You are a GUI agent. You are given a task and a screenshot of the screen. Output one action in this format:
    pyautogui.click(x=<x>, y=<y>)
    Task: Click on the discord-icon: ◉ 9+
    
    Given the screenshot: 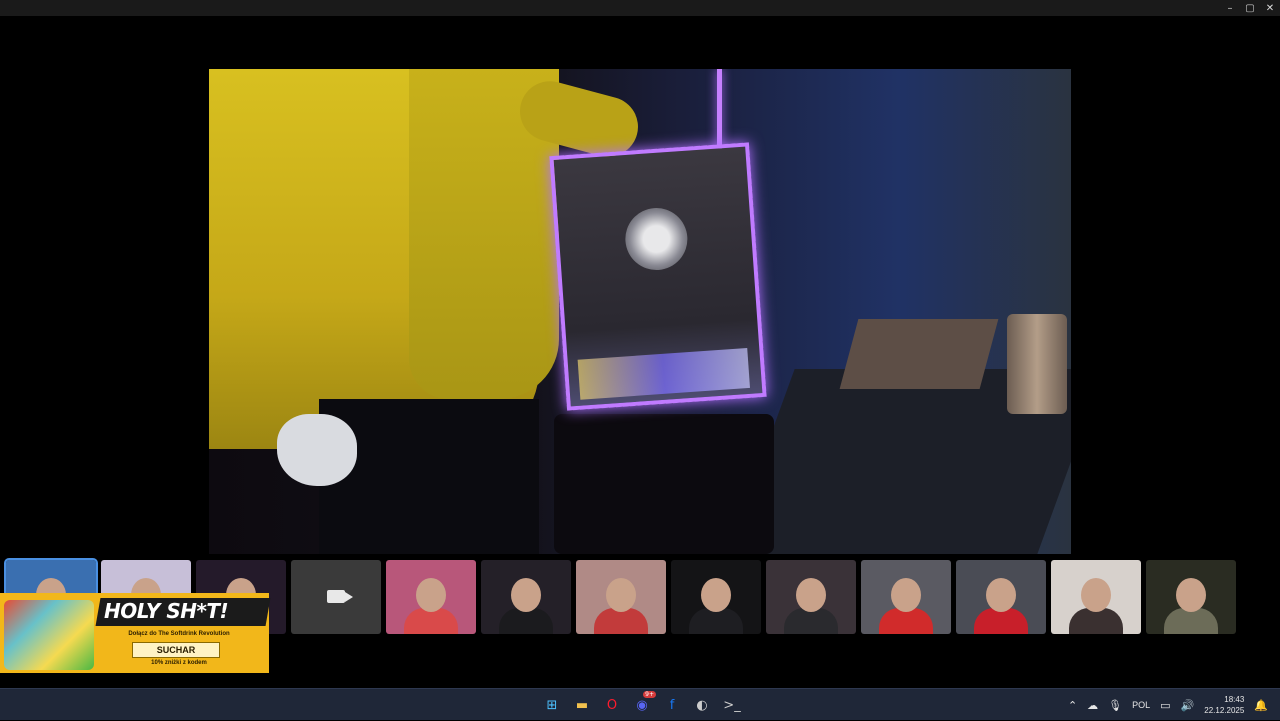 What is the action you would take?
    pyautogui.click(x=643, y=704)
    